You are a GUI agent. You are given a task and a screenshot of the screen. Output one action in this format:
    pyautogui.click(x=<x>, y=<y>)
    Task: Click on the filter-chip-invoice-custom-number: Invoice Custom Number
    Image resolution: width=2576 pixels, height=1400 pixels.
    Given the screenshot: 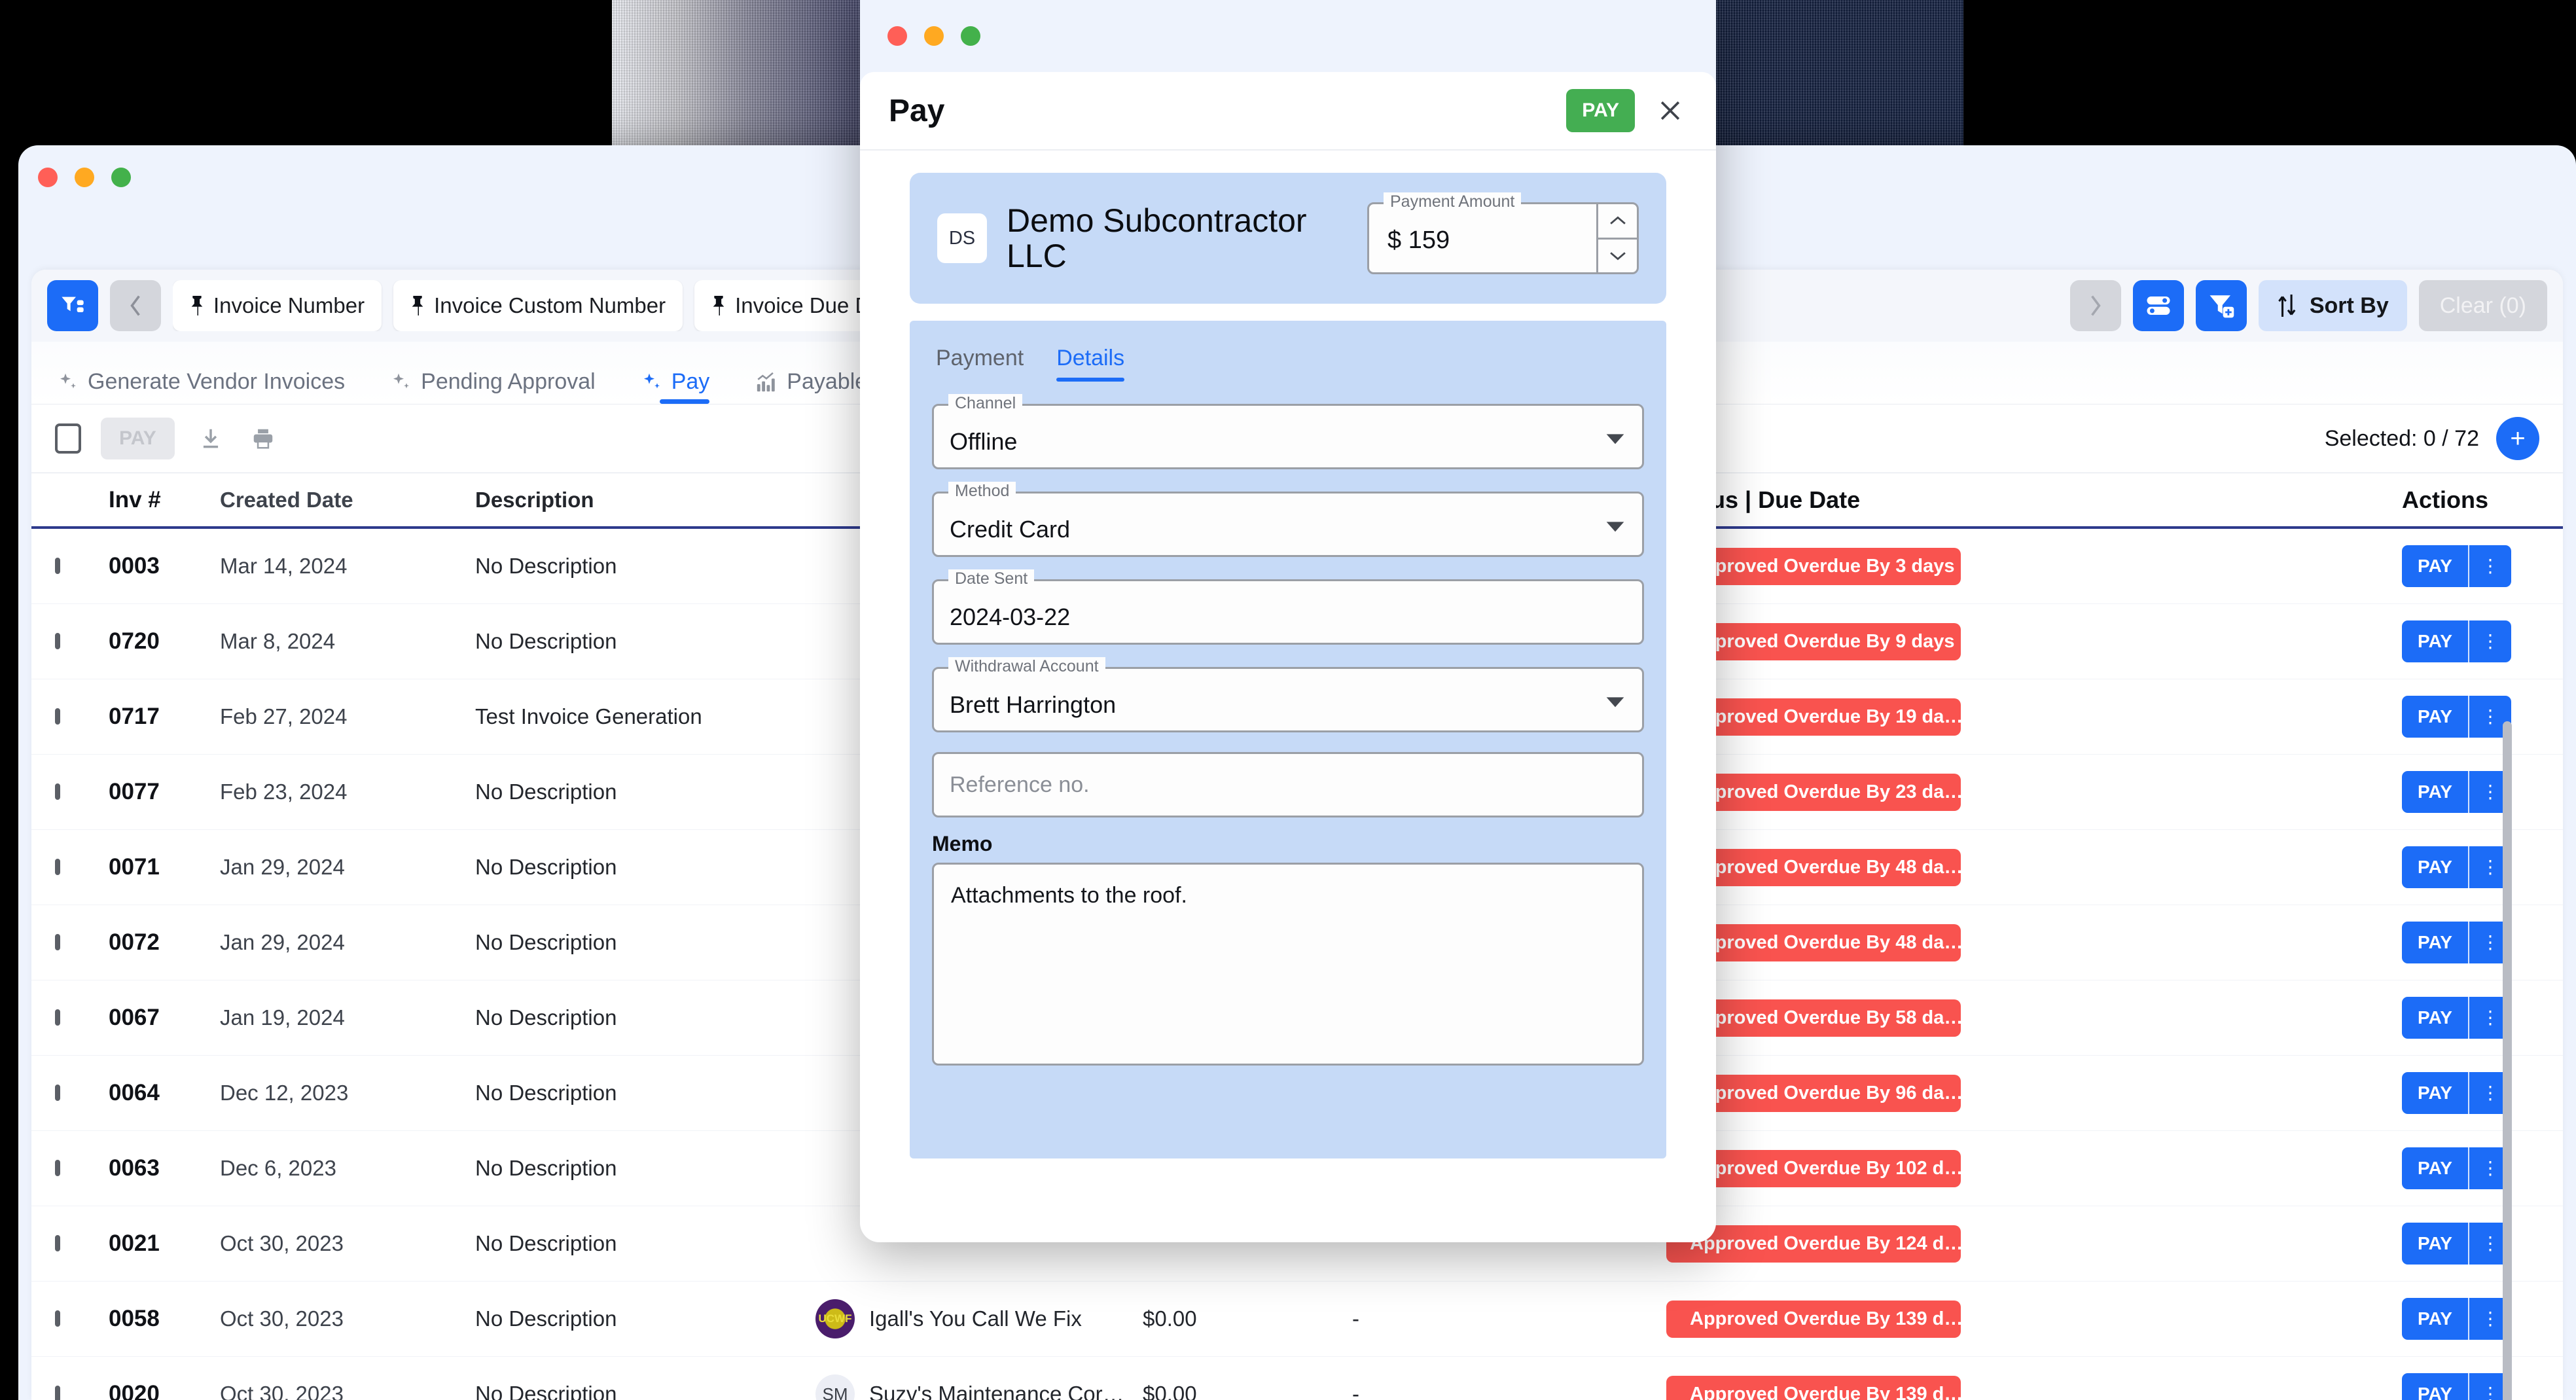 What is the action you would take?
    pyautogui.click(x=538, y=305)
    